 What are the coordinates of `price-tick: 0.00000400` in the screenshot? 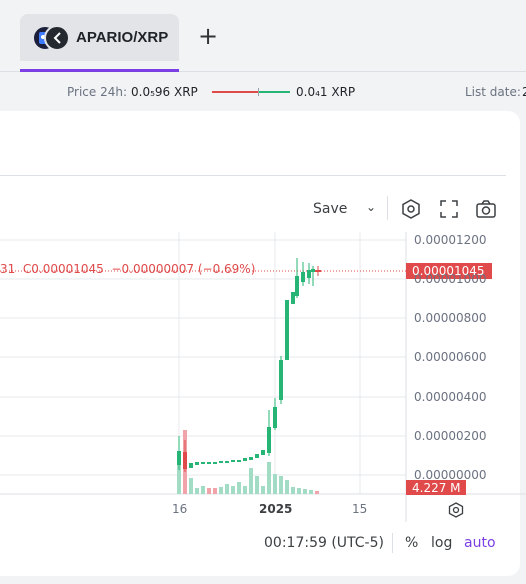 It's located at (450, 397).